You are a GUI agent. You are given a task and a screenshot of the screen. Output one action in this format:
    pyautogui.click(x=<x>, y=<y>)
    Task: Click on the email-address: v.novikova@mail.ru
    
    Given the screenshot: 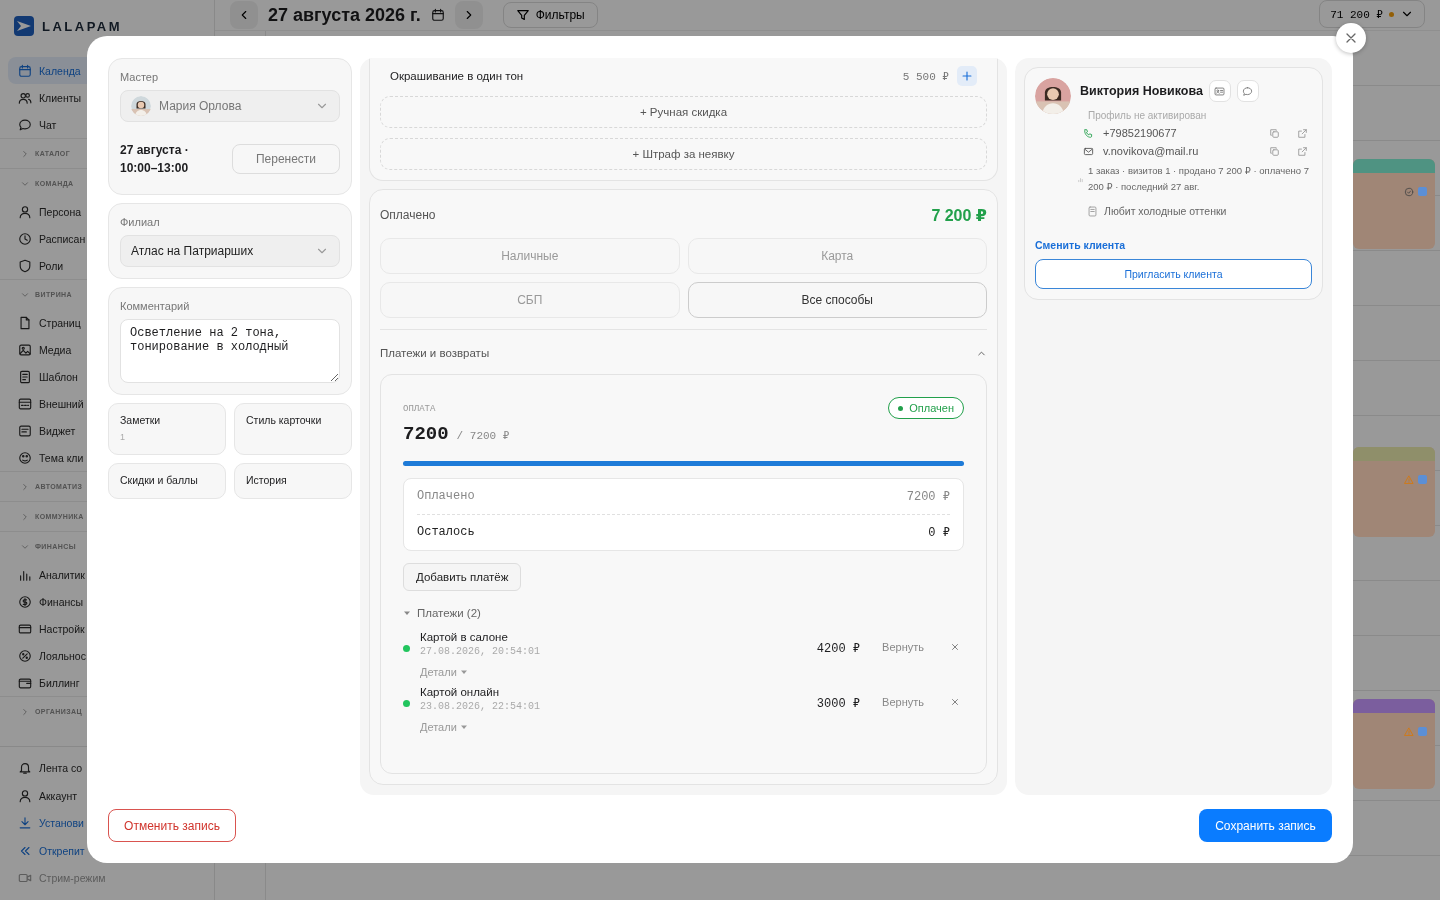 What is the action you would take?
    pyautogui.click(x=1151, y=151)
    